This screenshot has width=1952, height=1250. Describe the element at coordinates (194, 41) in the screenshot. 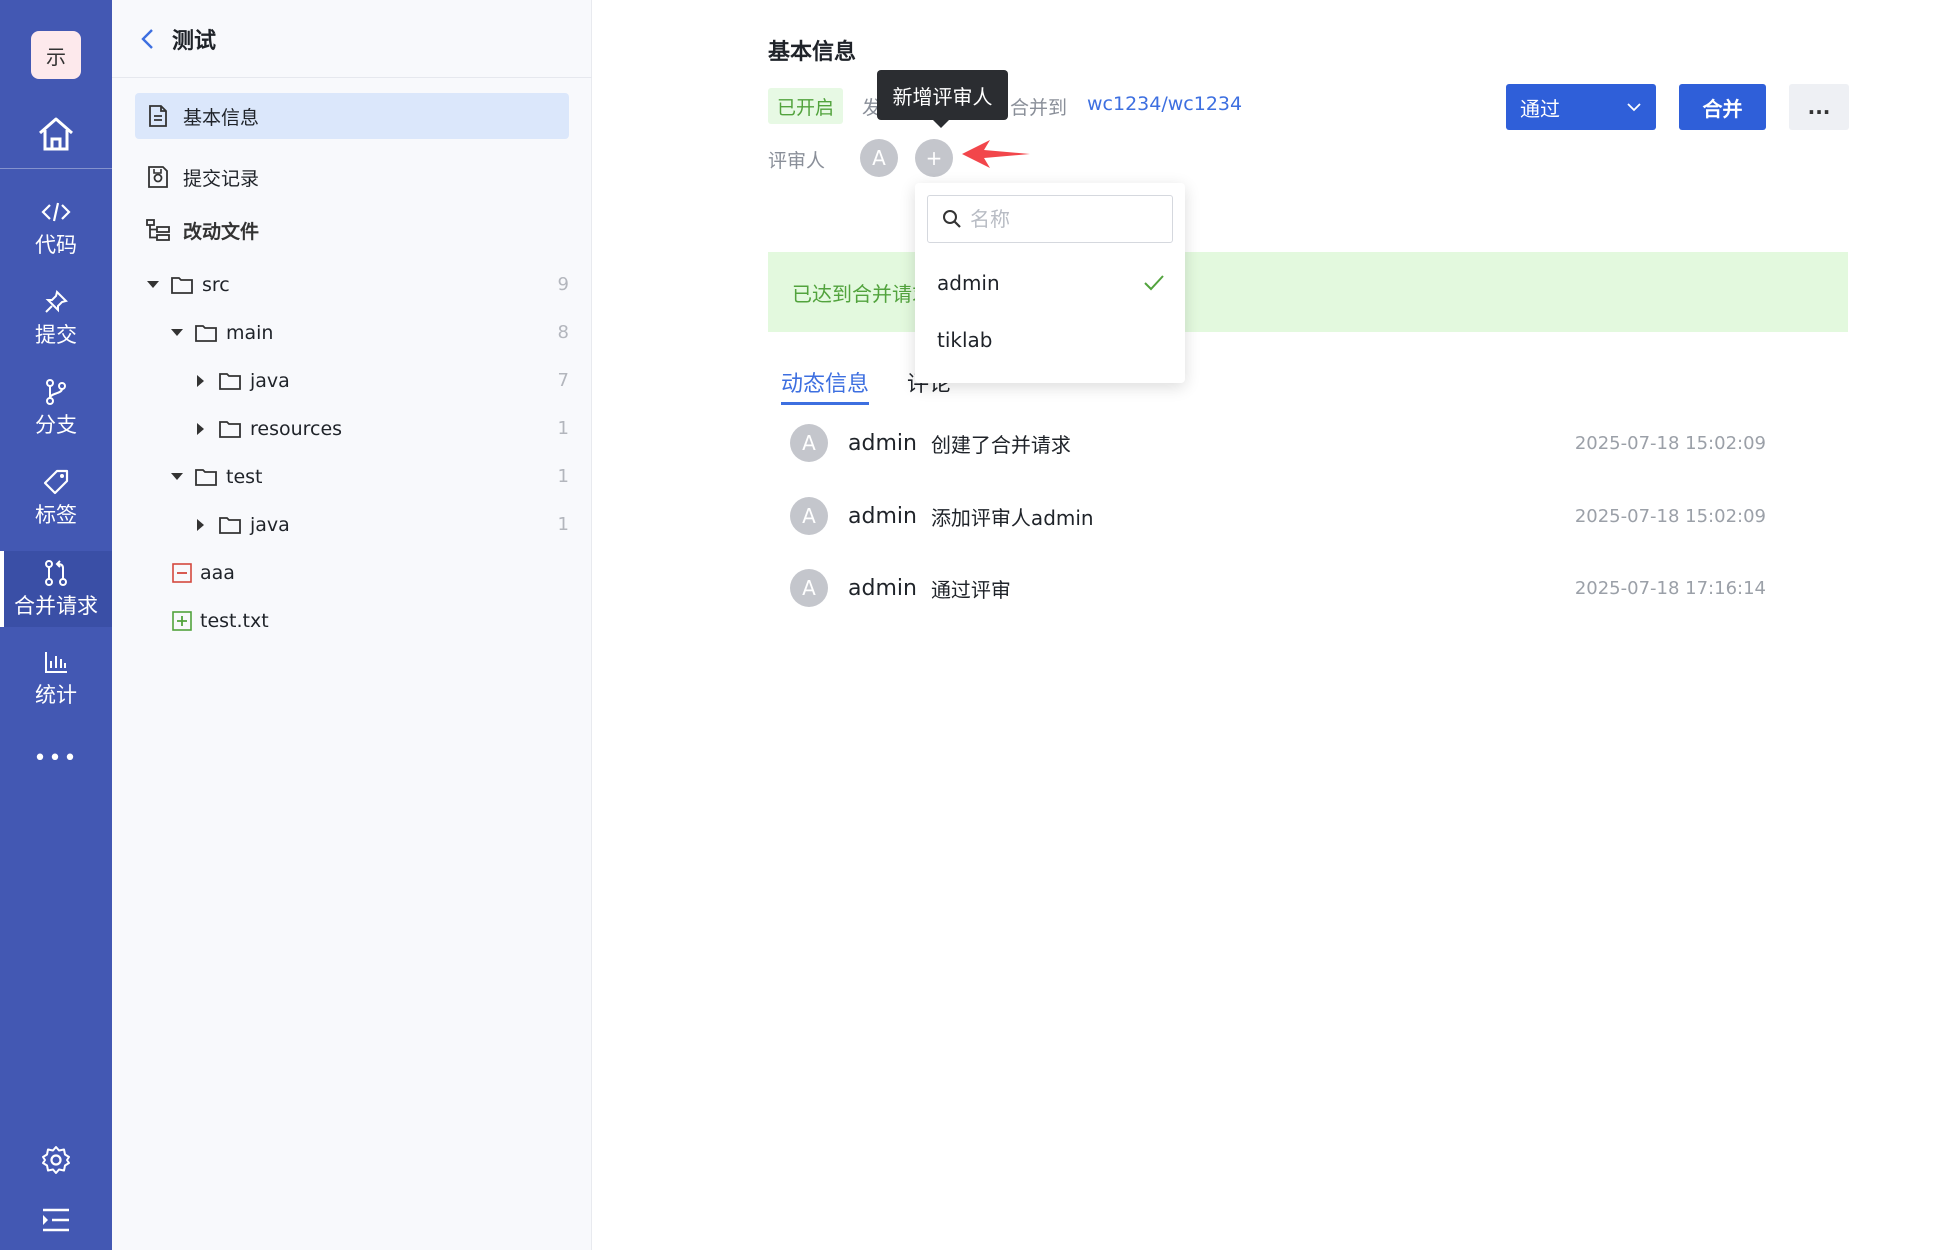

I see `panel-title: 测试` at that location.